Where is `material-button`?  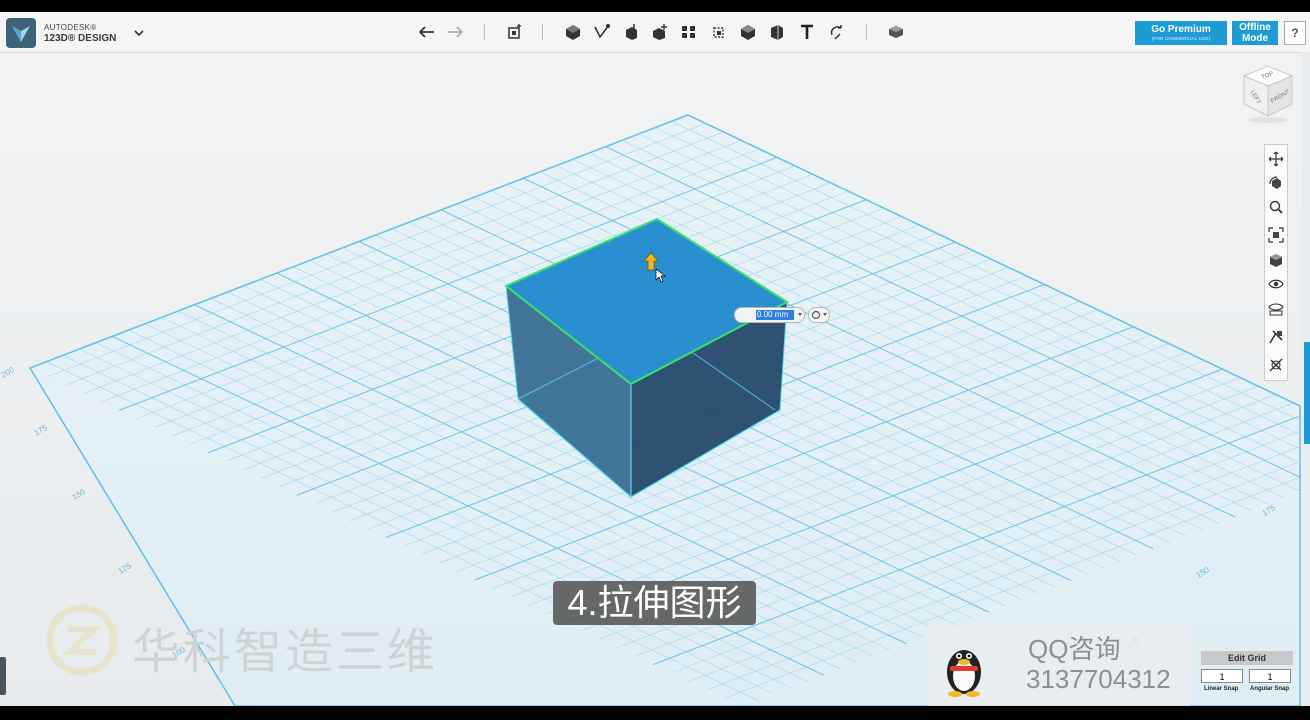
material-button is located at coordinates (896, 32).